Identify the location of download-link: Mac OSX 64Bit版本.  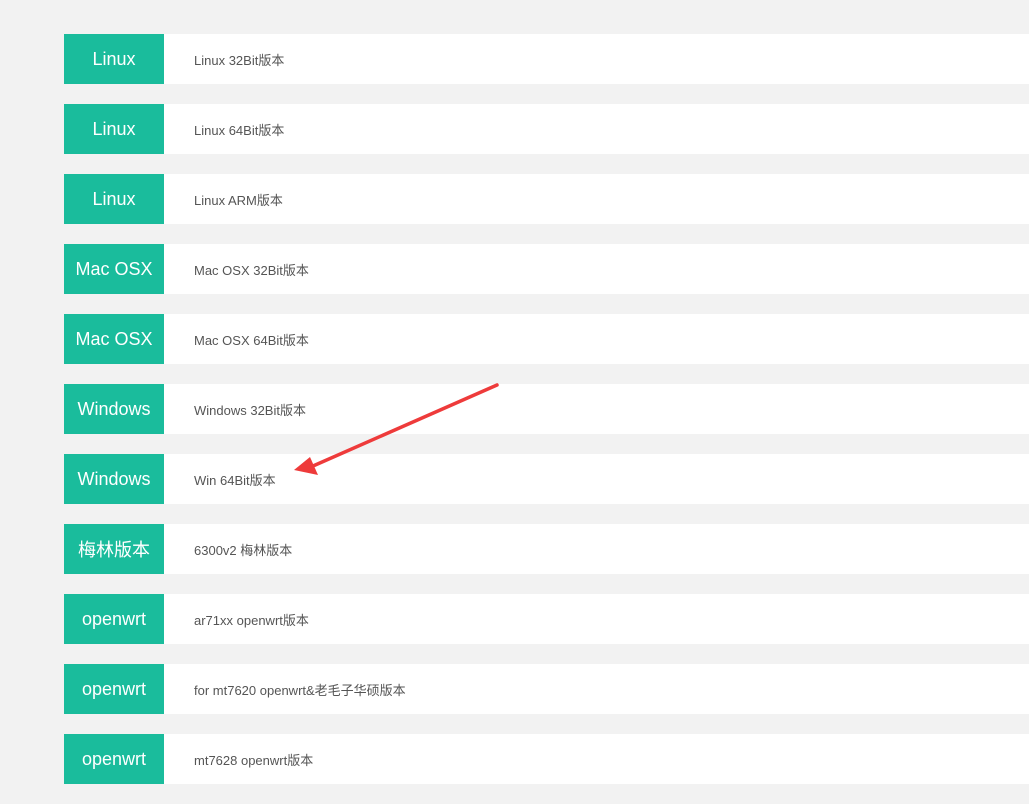
(596, 339).